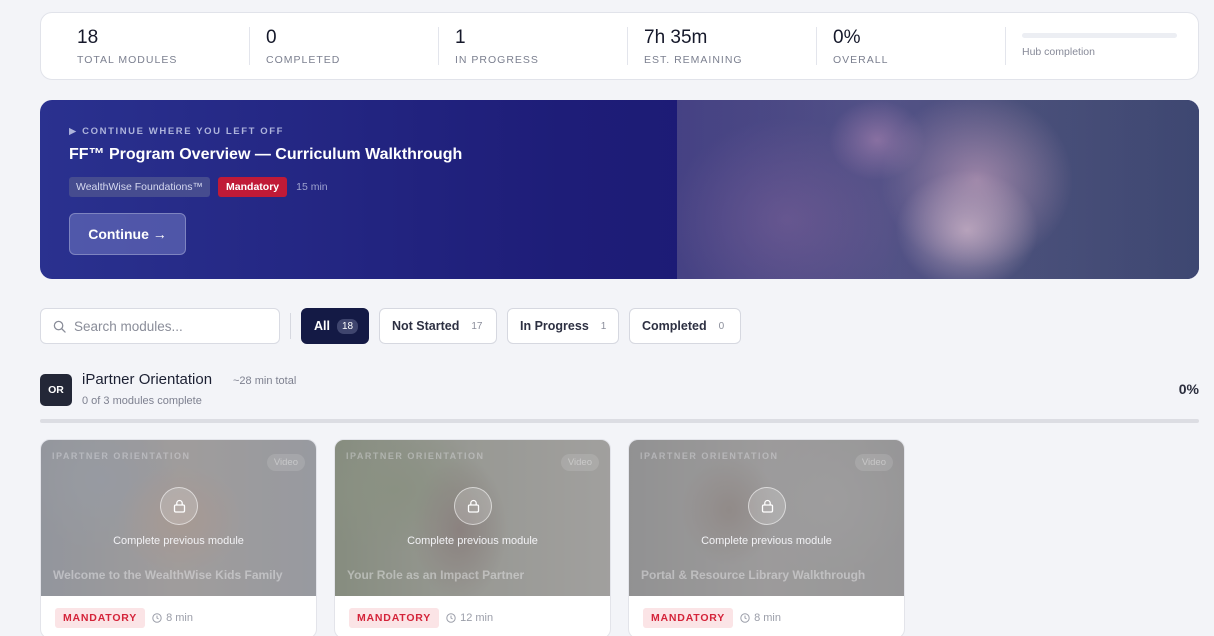  Describe the element at coordinates (1188, 389) in the screenshot. I see `section-percent: 0%` at that location.